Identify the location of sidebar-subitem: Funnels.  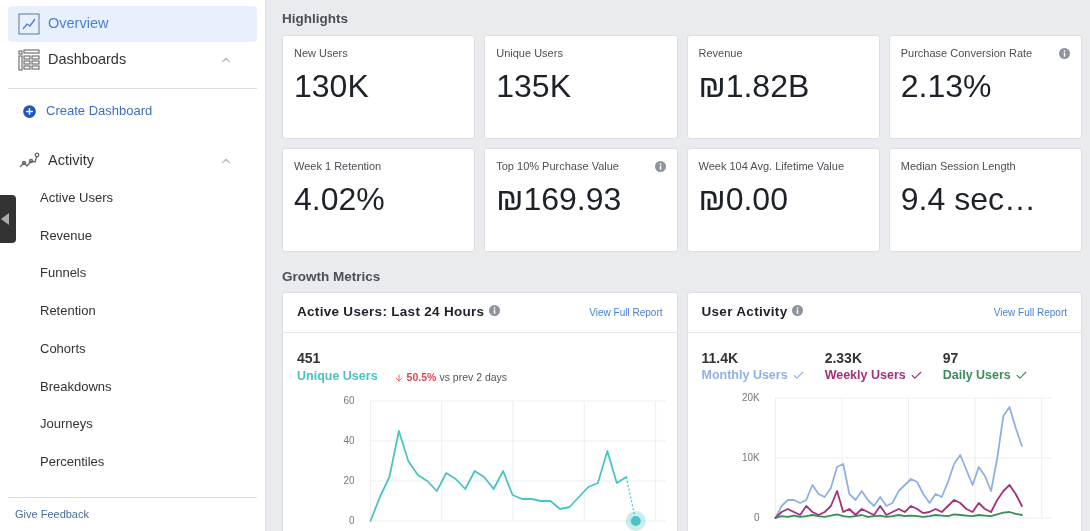
(144, 273).